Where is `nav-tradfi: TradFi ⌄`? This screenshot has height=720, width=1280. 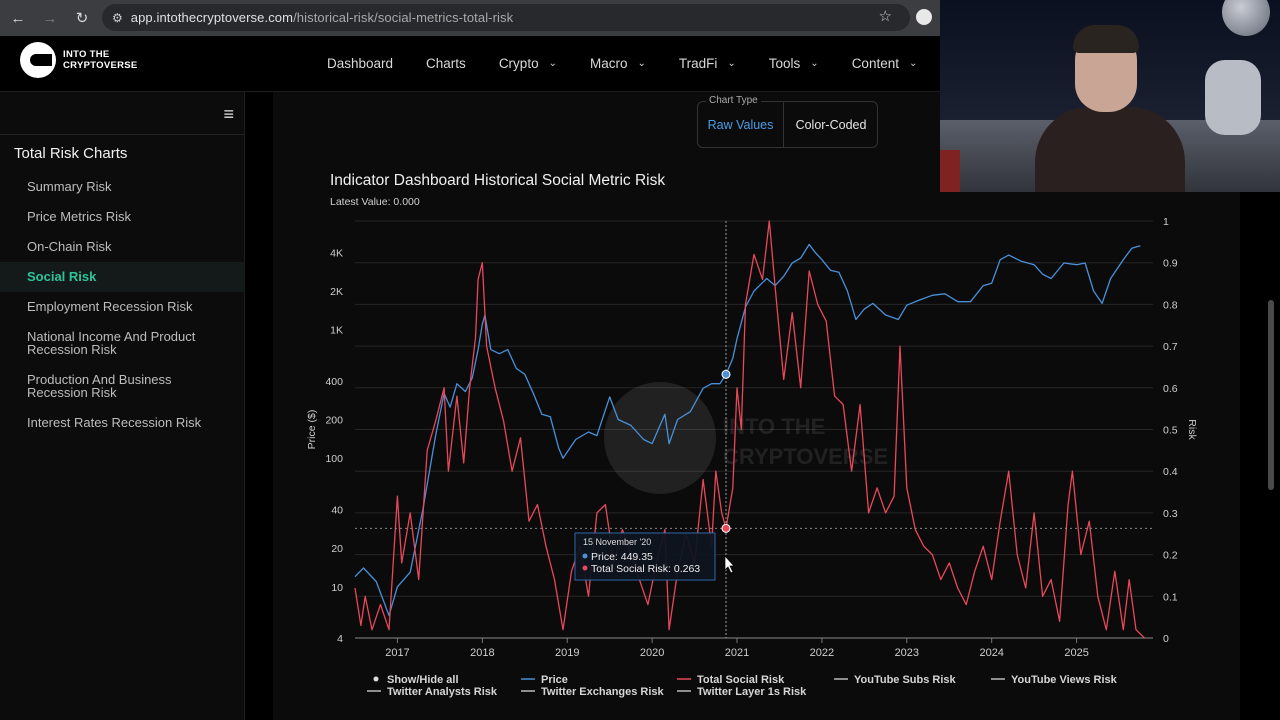
nav-tradfi: TradFi ⌄ is located at coordinates (707, 63).